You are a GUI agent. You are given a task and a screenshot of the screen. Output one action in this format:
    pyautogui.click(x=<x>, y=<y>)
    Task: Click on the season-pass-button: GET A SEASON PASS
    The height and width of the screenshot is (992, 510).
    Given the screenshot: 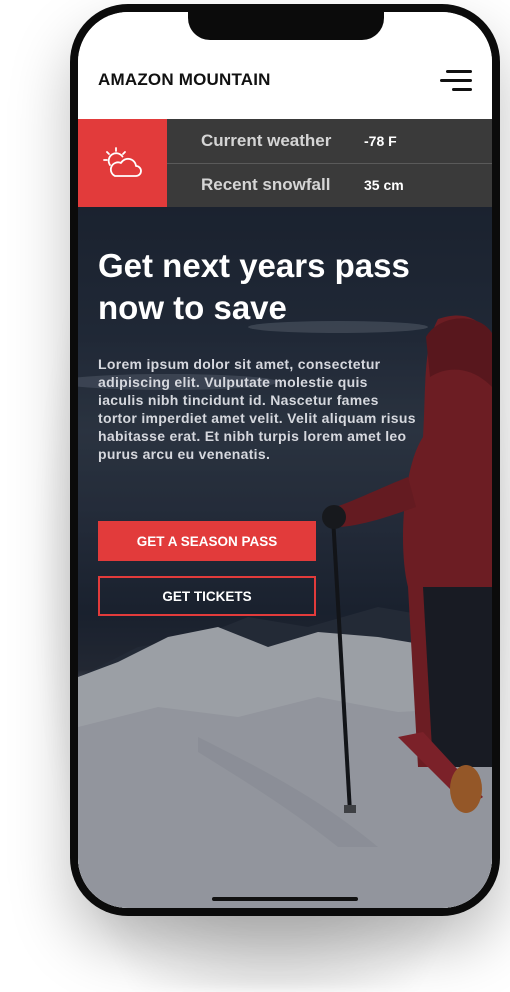 What is the action you would take?
    pyautogui.click(x=207, y=541)
    